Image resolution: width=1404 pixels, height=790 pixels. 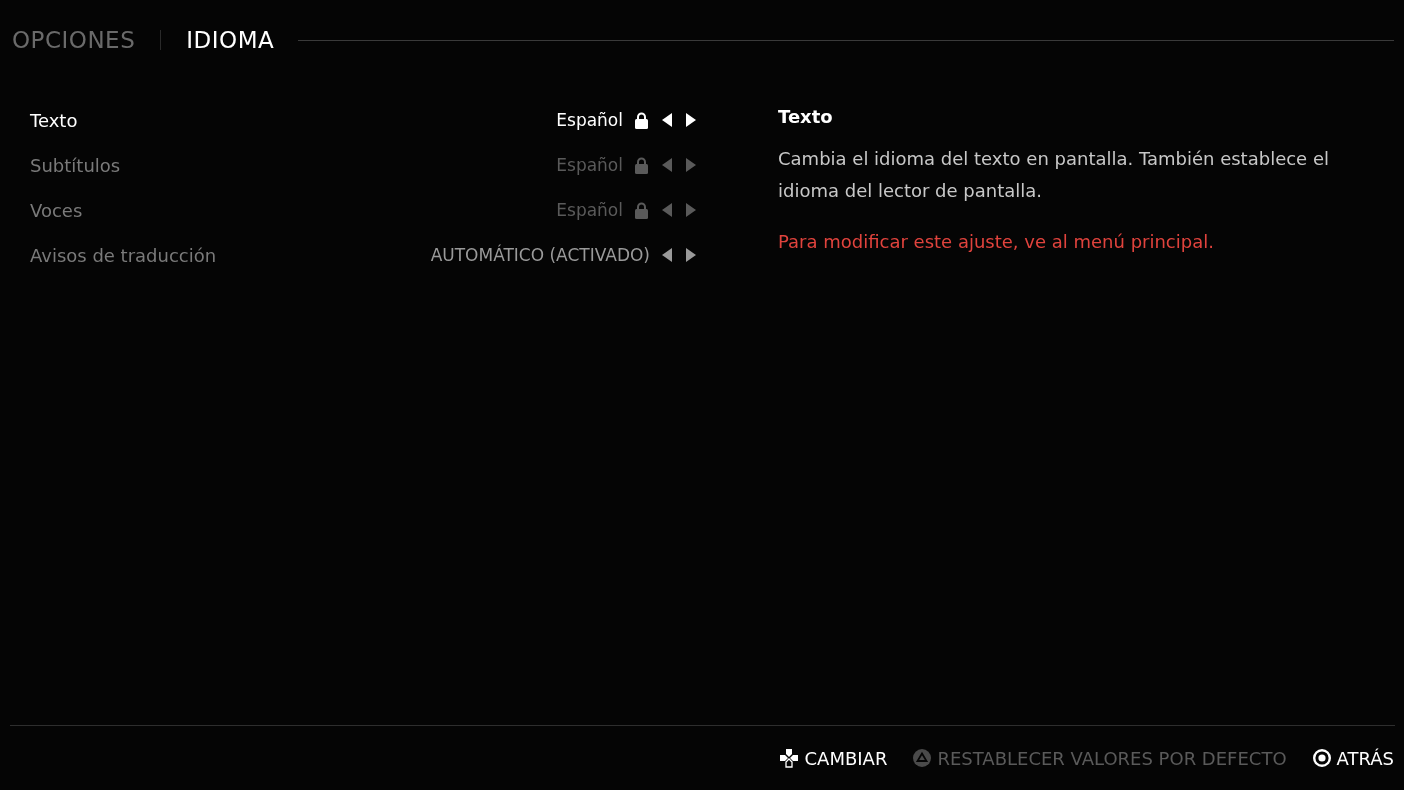 What do you see at coordinates (74, 40) in the screenshot?
I see `tab: OPCIONES` at bounding box center [74, 40].